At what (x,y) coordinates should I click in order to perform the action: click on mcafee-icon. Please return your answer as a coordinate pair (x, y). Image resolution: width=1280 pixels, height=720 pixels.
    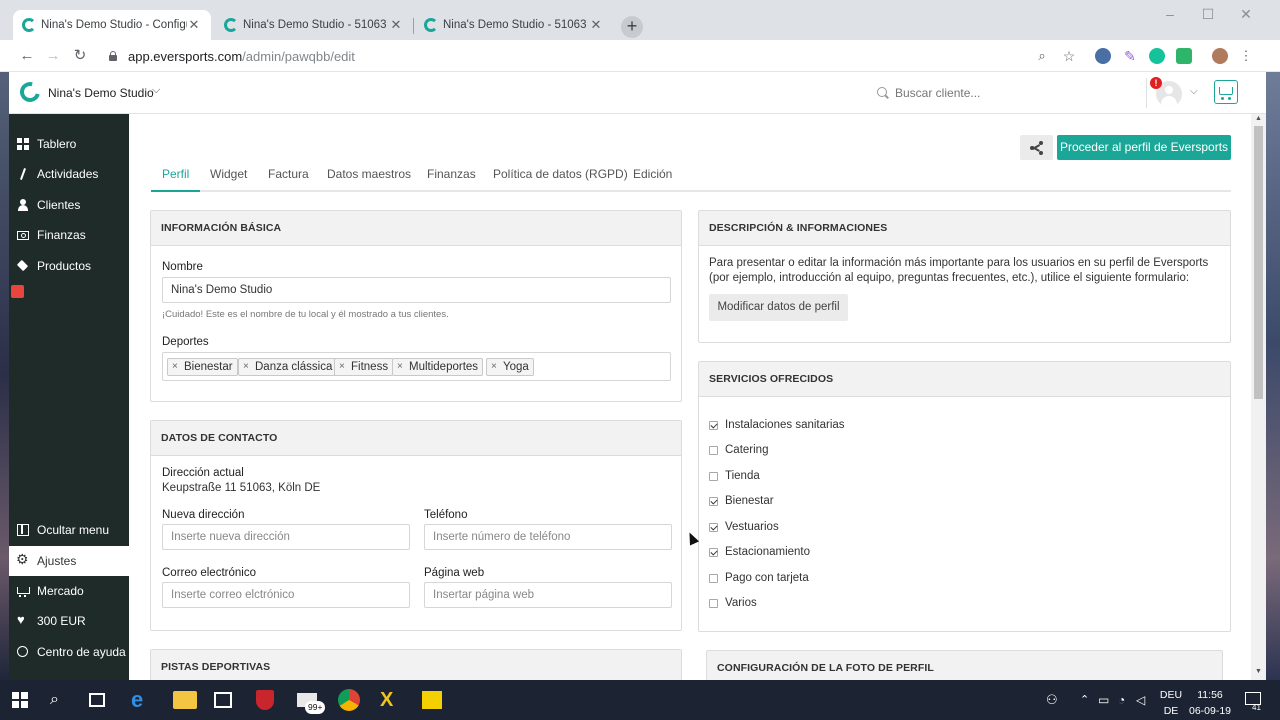
    Looking at the image, I should click on (265, 700).